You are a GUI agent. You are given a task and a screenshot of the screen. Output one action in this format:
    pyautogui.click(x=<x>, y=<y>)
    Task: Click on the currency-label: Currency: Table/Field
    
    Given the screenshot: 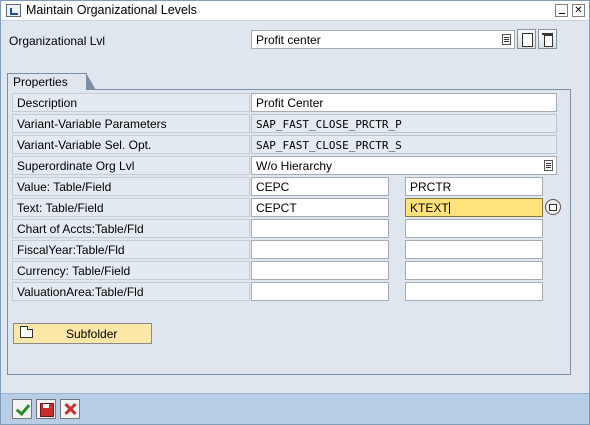 What is the action you would take?
    pyautogui.click(x=131, y=270)
    